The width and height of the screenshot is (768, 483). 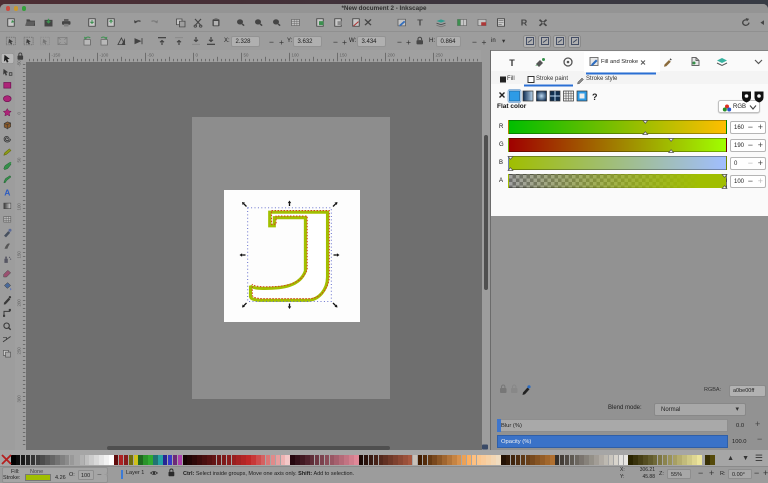 What do you see at coordinates (104, 55) in the screenshot?
I see `svg-text: -100` at bounding box center [104, 55].